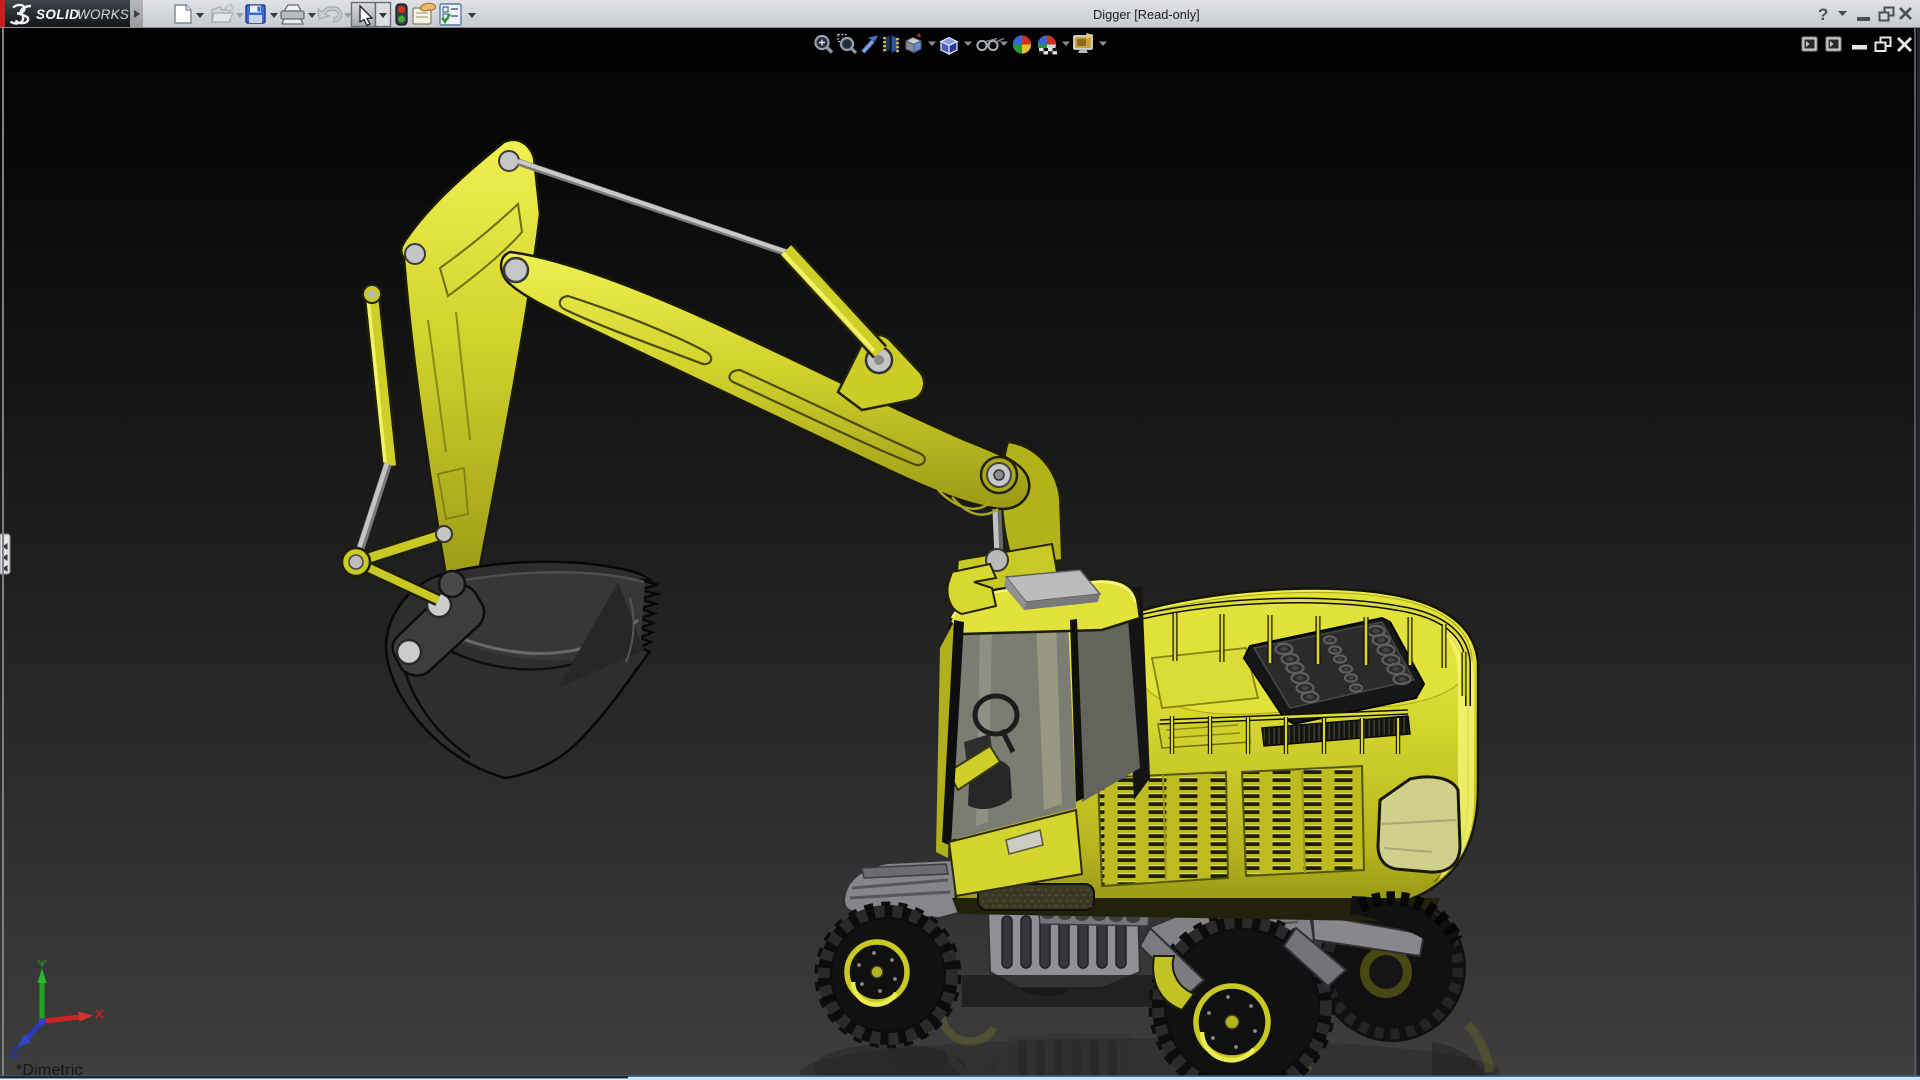 The image size is (1920, 1080). What do you see at coordinates (57, 14) in the screenshot?
I see `svg-text: SOLID` at bounding box center [57, 14].